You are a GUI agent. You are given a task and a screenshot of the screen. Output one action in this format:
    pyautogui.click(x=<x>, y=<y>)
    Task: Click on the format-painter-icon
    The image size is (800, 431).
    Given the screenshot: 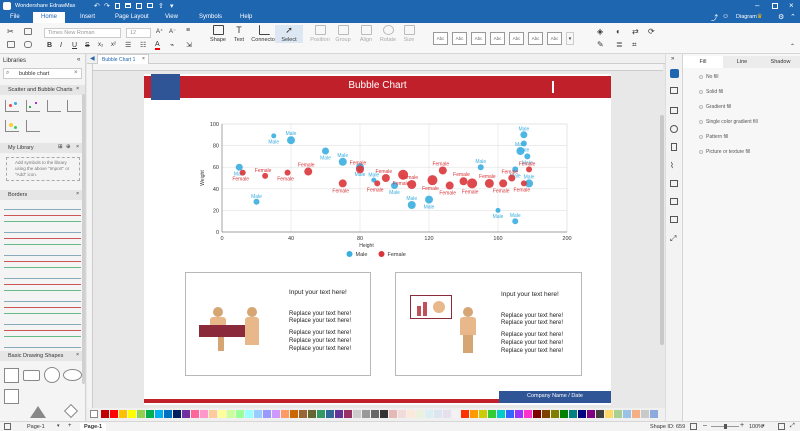 What is the action you would take?
    pyautogui.click(x=28, y=44)
    